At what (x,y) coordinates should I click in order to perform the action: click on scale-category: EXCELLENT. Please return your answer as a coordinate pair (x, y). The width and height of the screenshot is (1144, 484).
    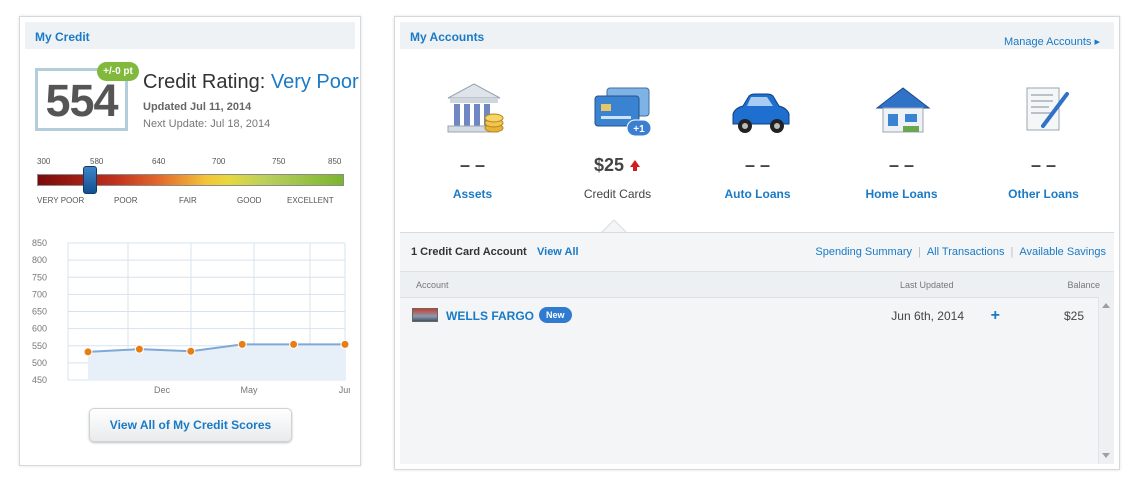
    Looking at the image, I should click on (310, 200).